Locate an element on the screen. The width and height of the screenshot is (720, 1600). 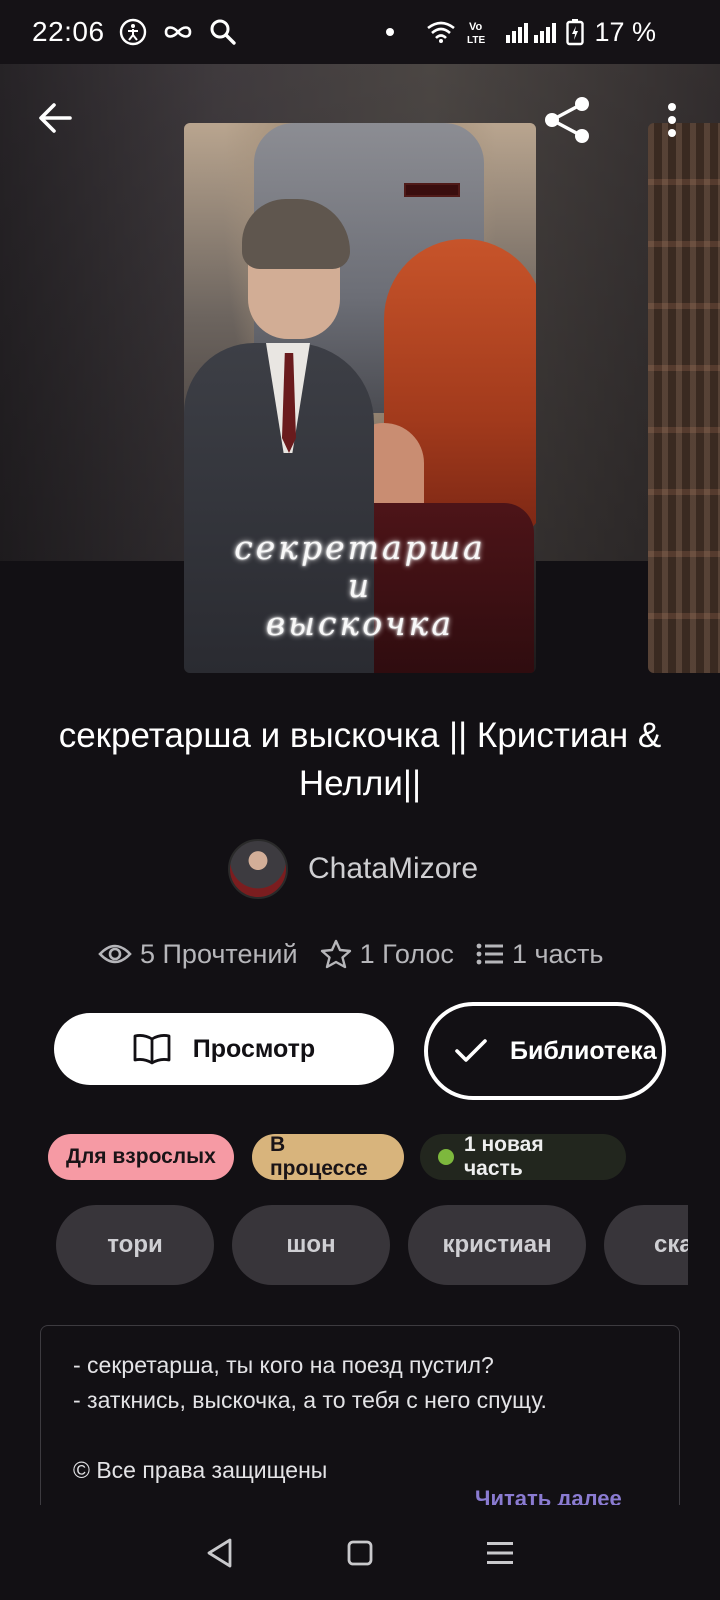
read-more-link: Читать далее is located at coordinates (548, 1495).